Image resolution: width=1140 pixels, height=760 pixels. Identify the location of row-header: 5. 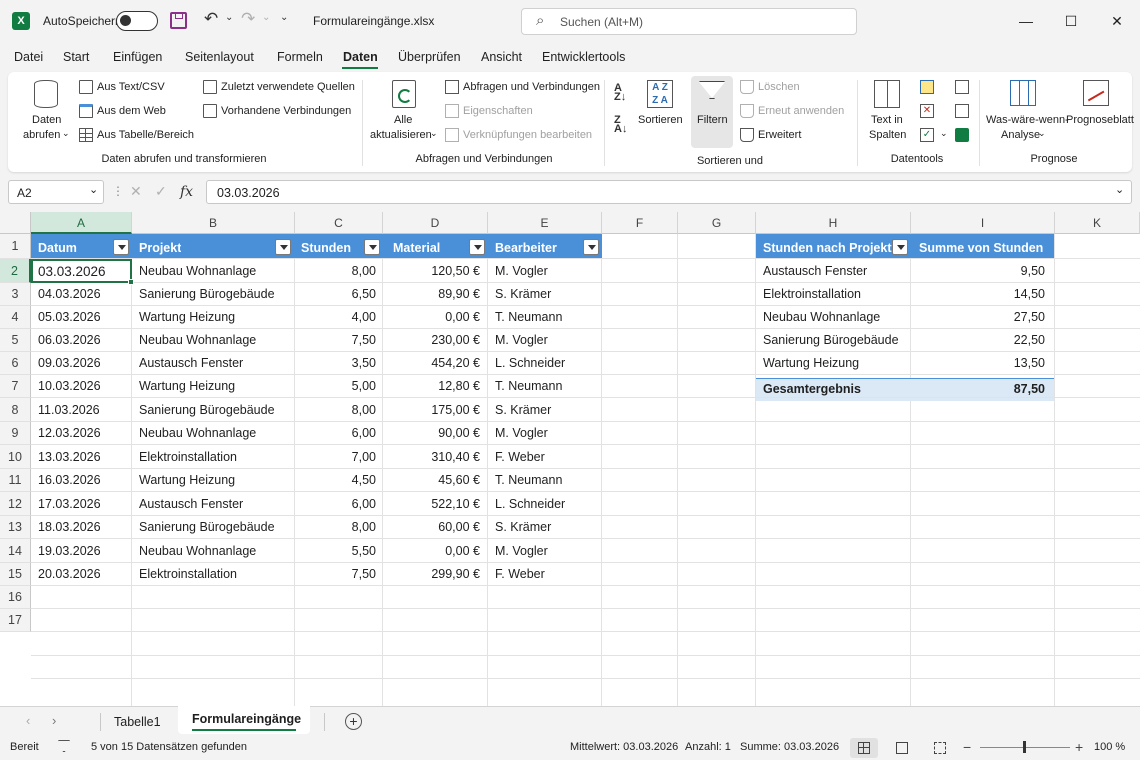
(15, 340).